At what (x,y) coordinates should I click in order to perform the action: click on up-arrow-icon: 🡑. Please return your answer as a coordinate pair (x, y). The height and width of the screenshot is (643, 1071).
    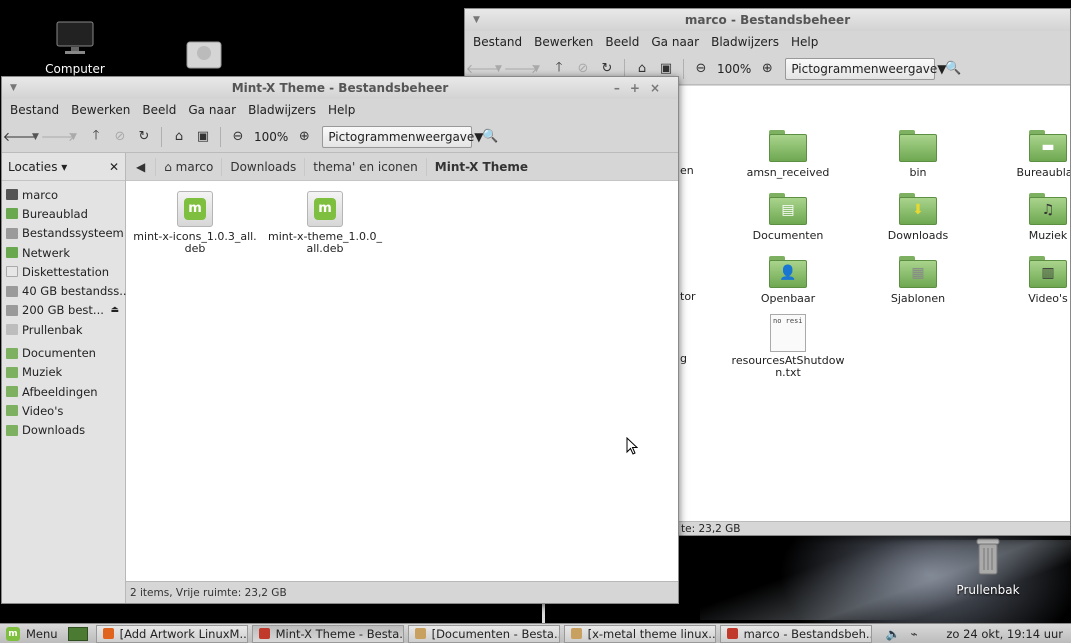
    Looking at the image, I should click on (96, 137).